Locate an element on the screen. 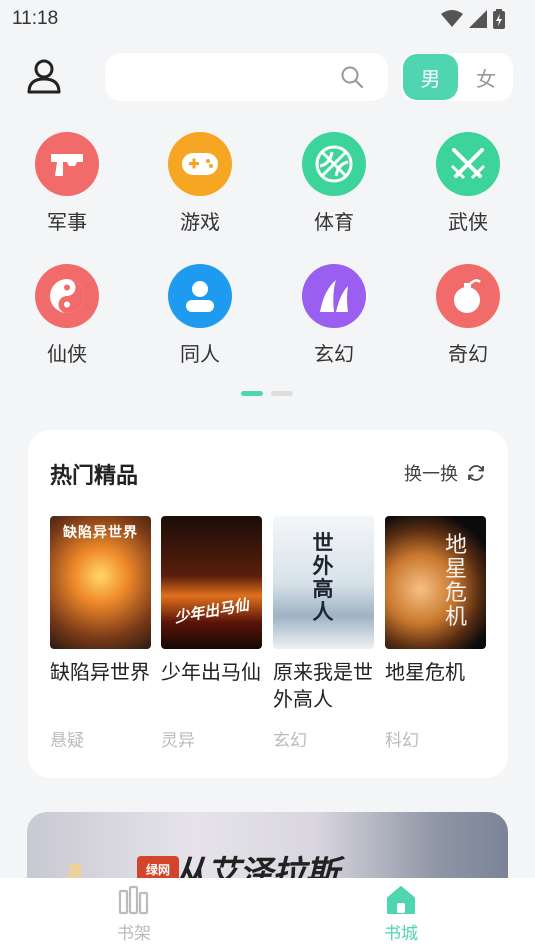  category-sports: 体育 is located at coordinates (334, 183).